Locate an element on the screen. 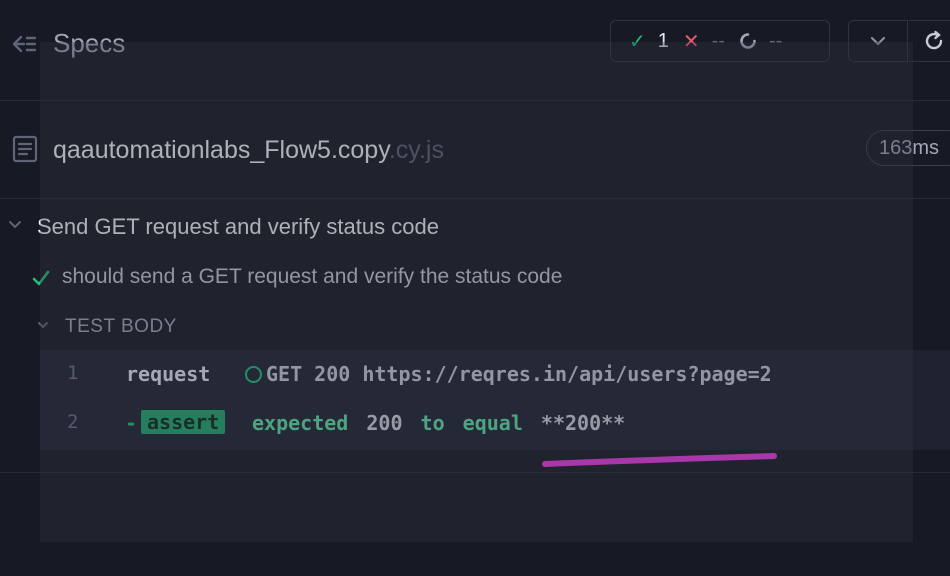 The image size is (950, 576). test-body-label: TEST BODY is located at coordinates (121, 326).